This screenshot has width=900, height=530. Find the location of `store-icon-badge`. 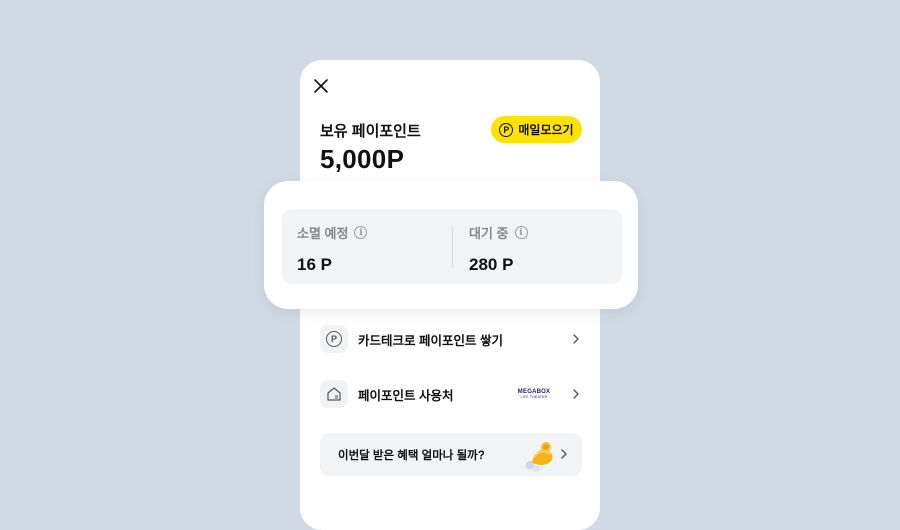

store-icon-badge is located at coordinates (334, 394).